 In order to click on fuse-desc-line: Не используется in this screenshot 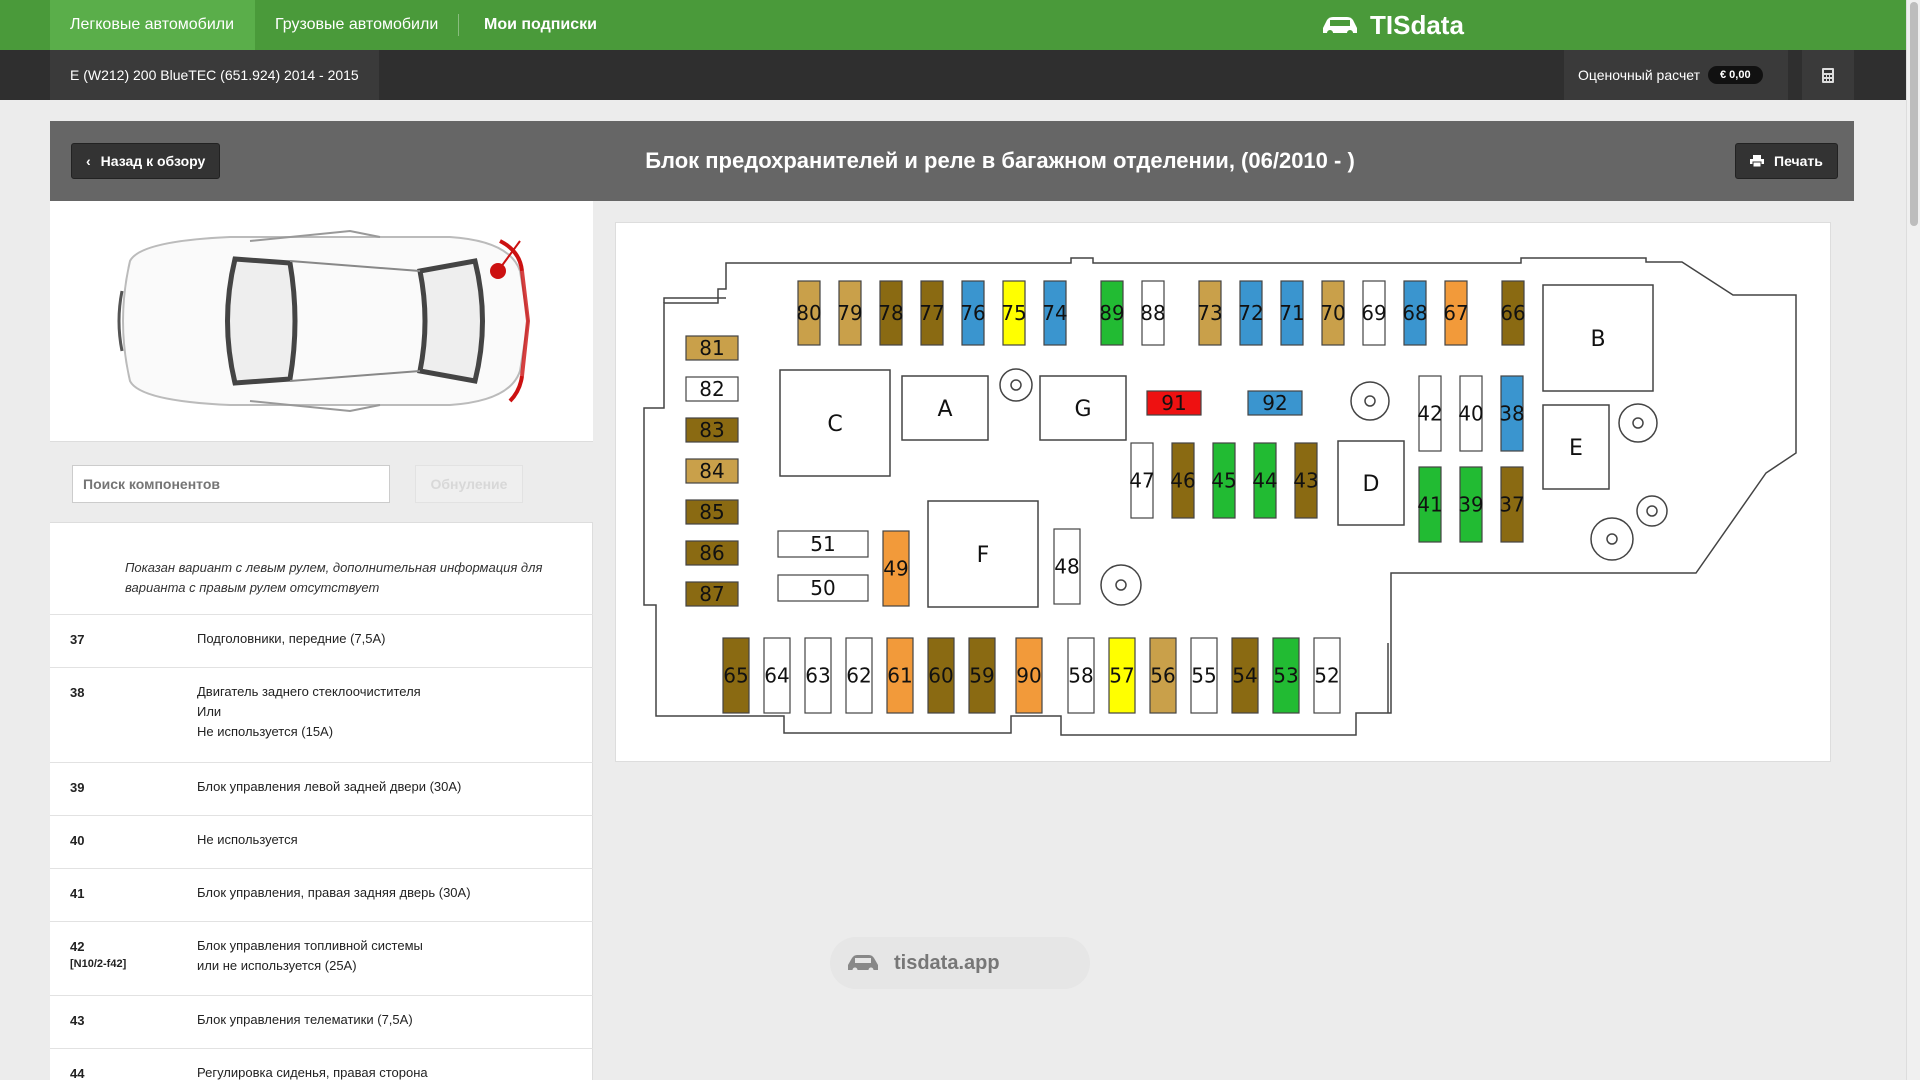, I will do `click(247, 839)`.